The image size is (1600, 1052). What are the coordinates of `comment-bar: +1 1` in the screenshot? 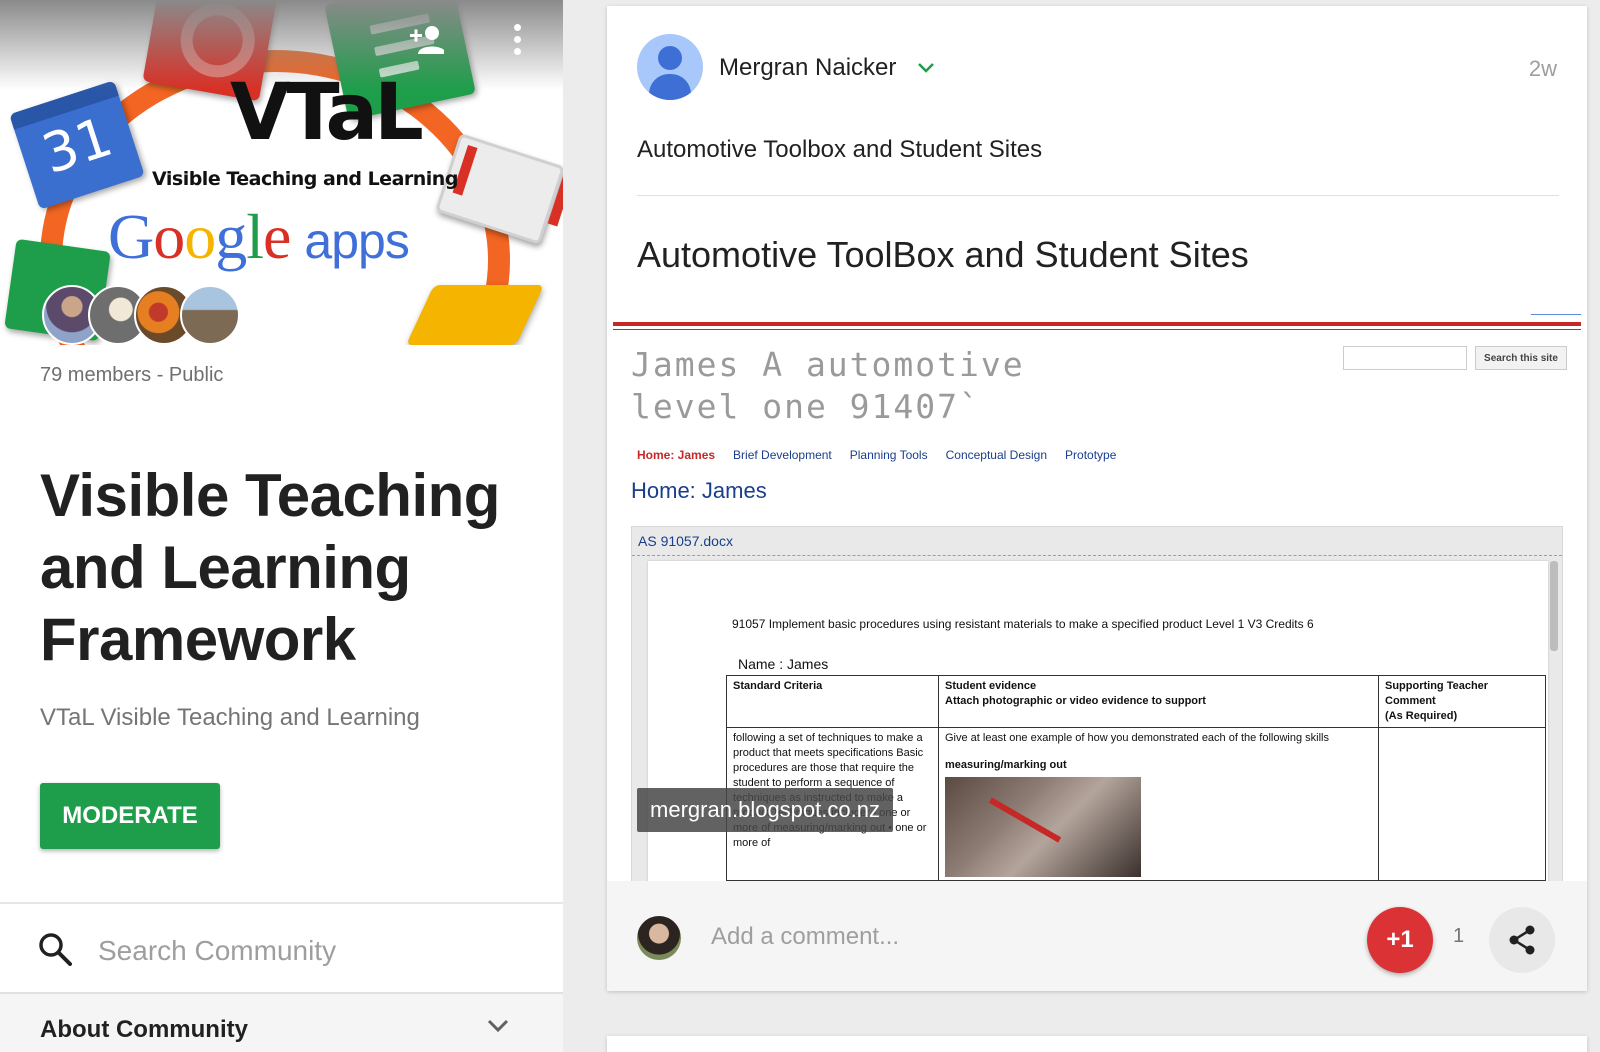 It's located at (1097, 936).